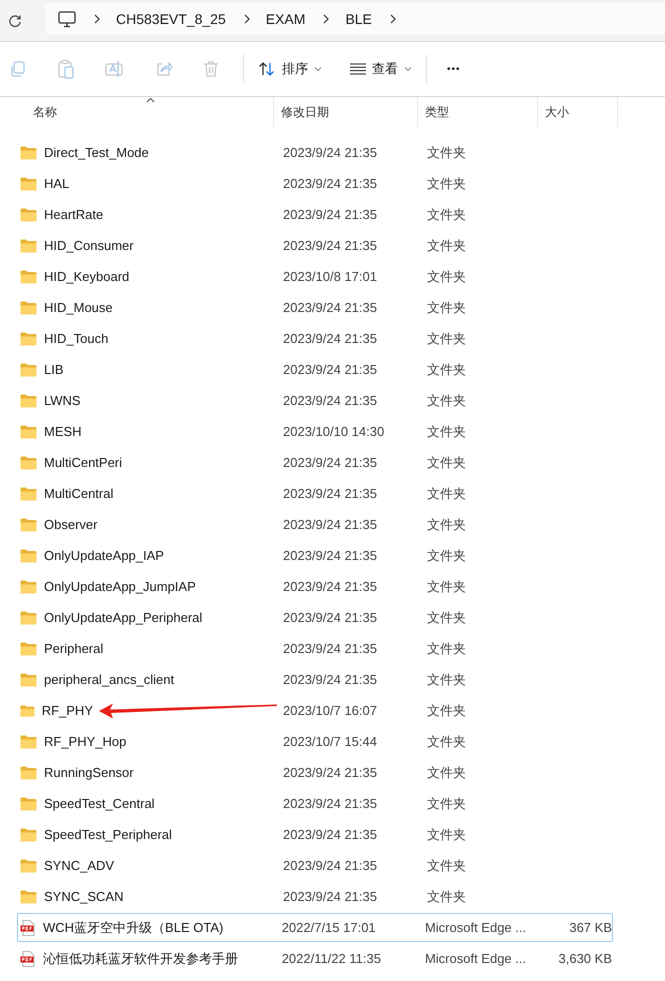 The image size is (665, 981). Describe the element at coordinates (330, 710) in the screenshot. I see `date-cell-text: 2023/10/7 16:07` at that location.